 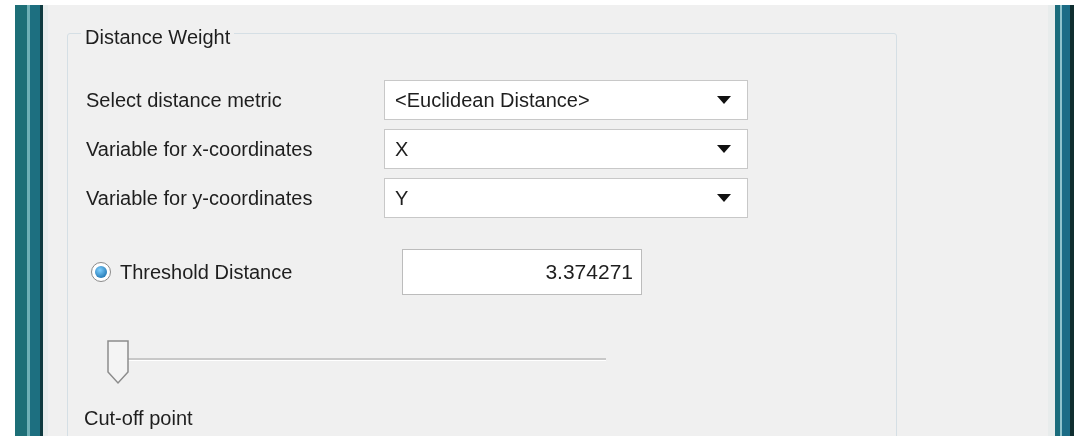 I want to click on threshold-field: 3.374271, so click(x=522, y=272).